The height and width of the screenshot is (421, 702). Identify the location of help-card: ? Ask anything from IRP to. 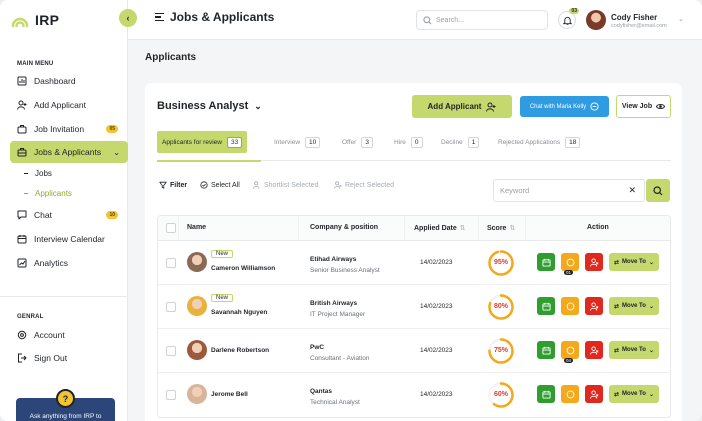
(65, 405).